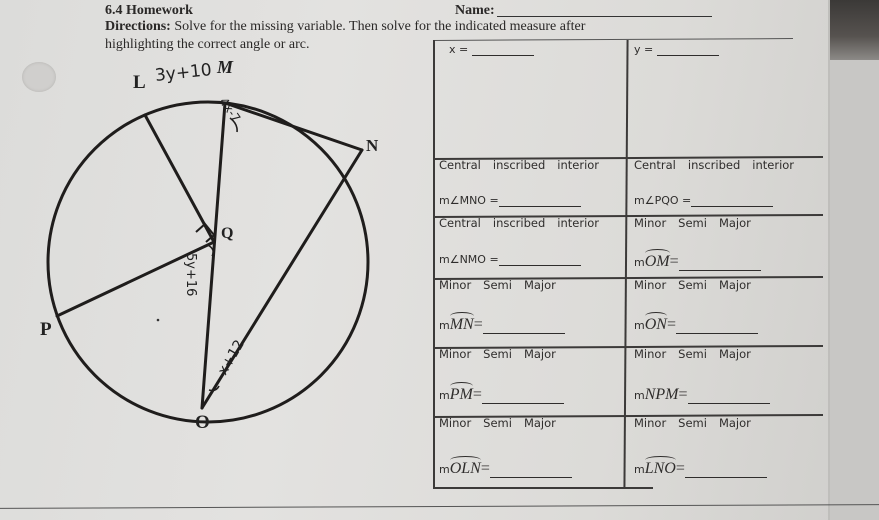  What do you see at coordinates (434, 264) in the screenshot?
I see `table-border-left` at bounding box center [434, 264].